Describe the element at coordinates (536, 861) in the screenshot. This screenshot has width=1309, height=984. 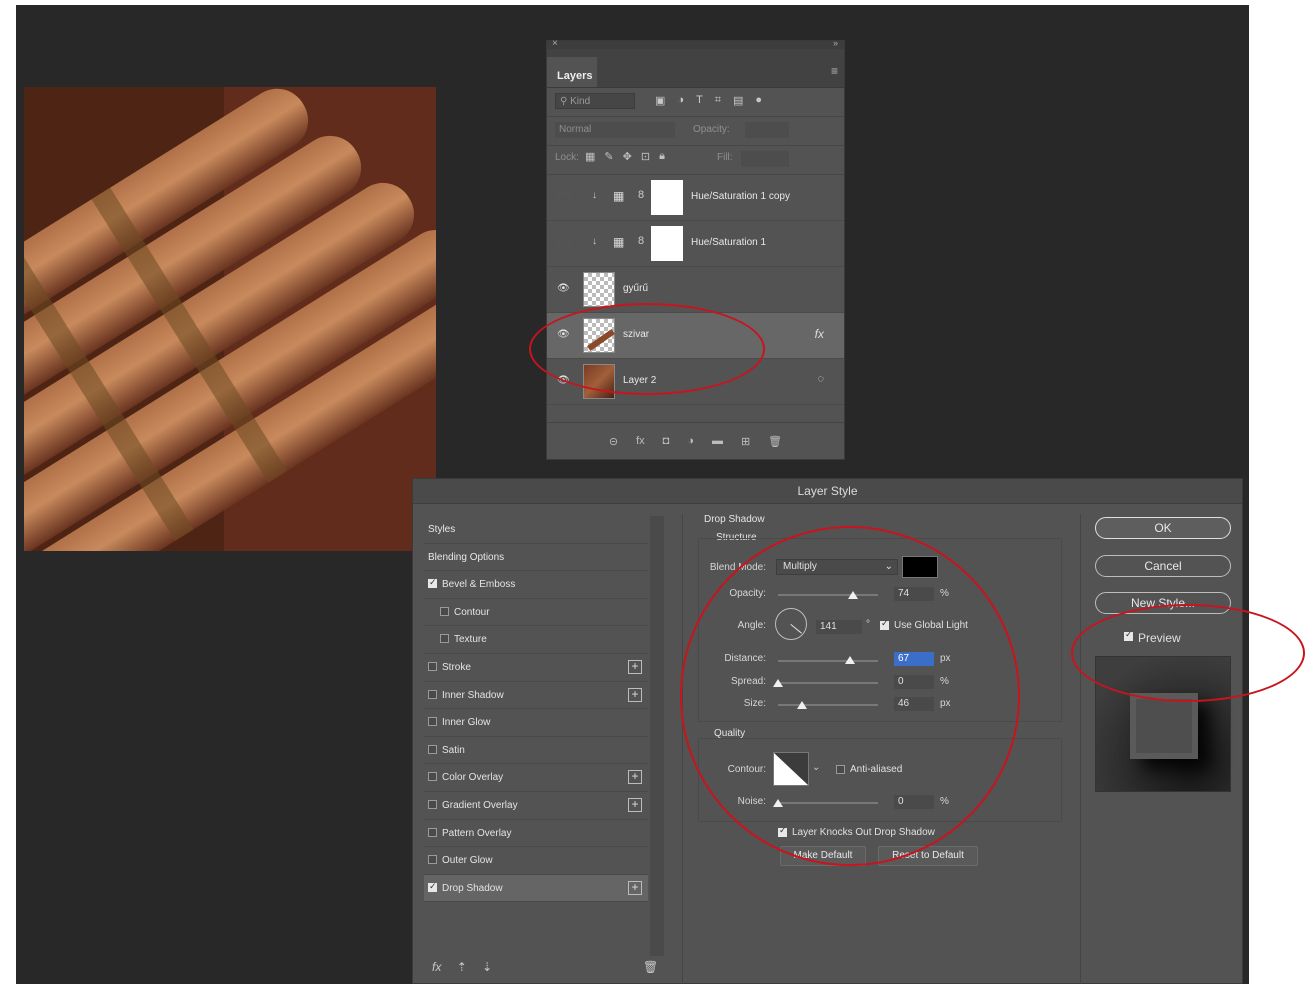
I see `style-item-outer-glow: Outer Glow` at that location.